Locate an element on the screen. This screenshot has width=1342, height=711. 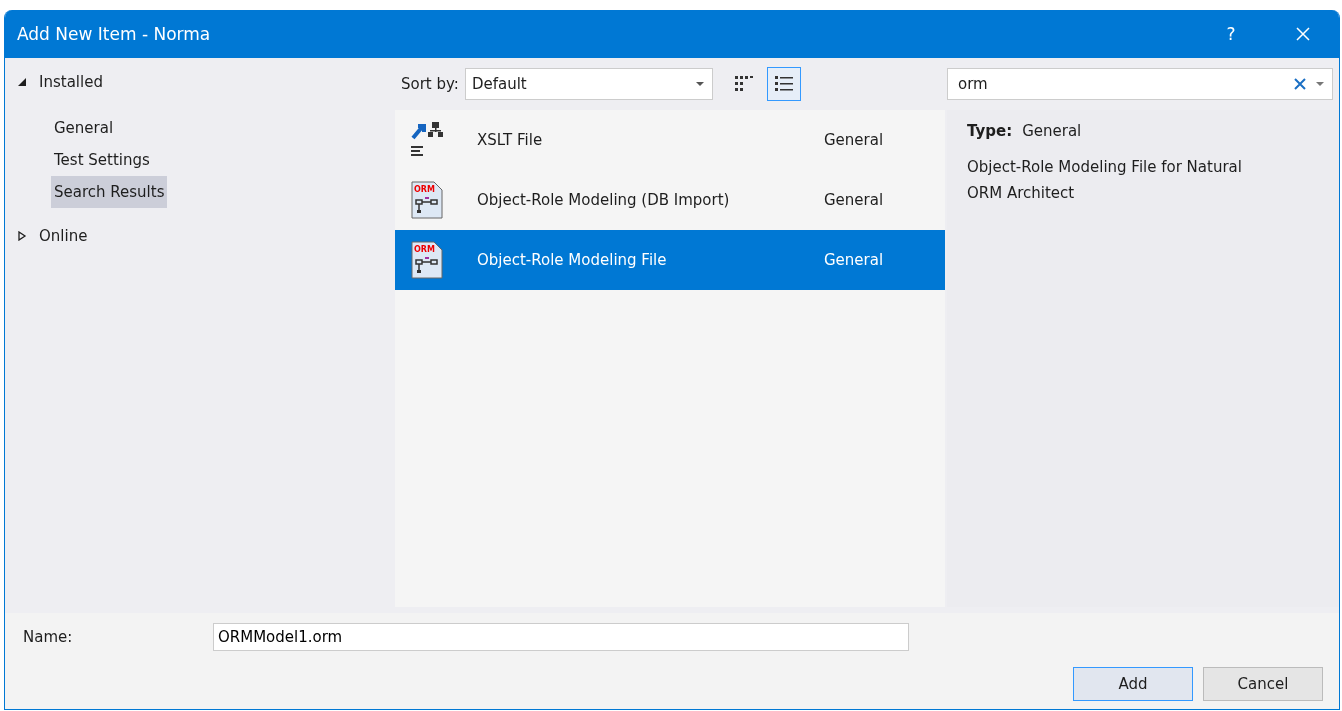
list-view-button is located at coordinates (783, 84).